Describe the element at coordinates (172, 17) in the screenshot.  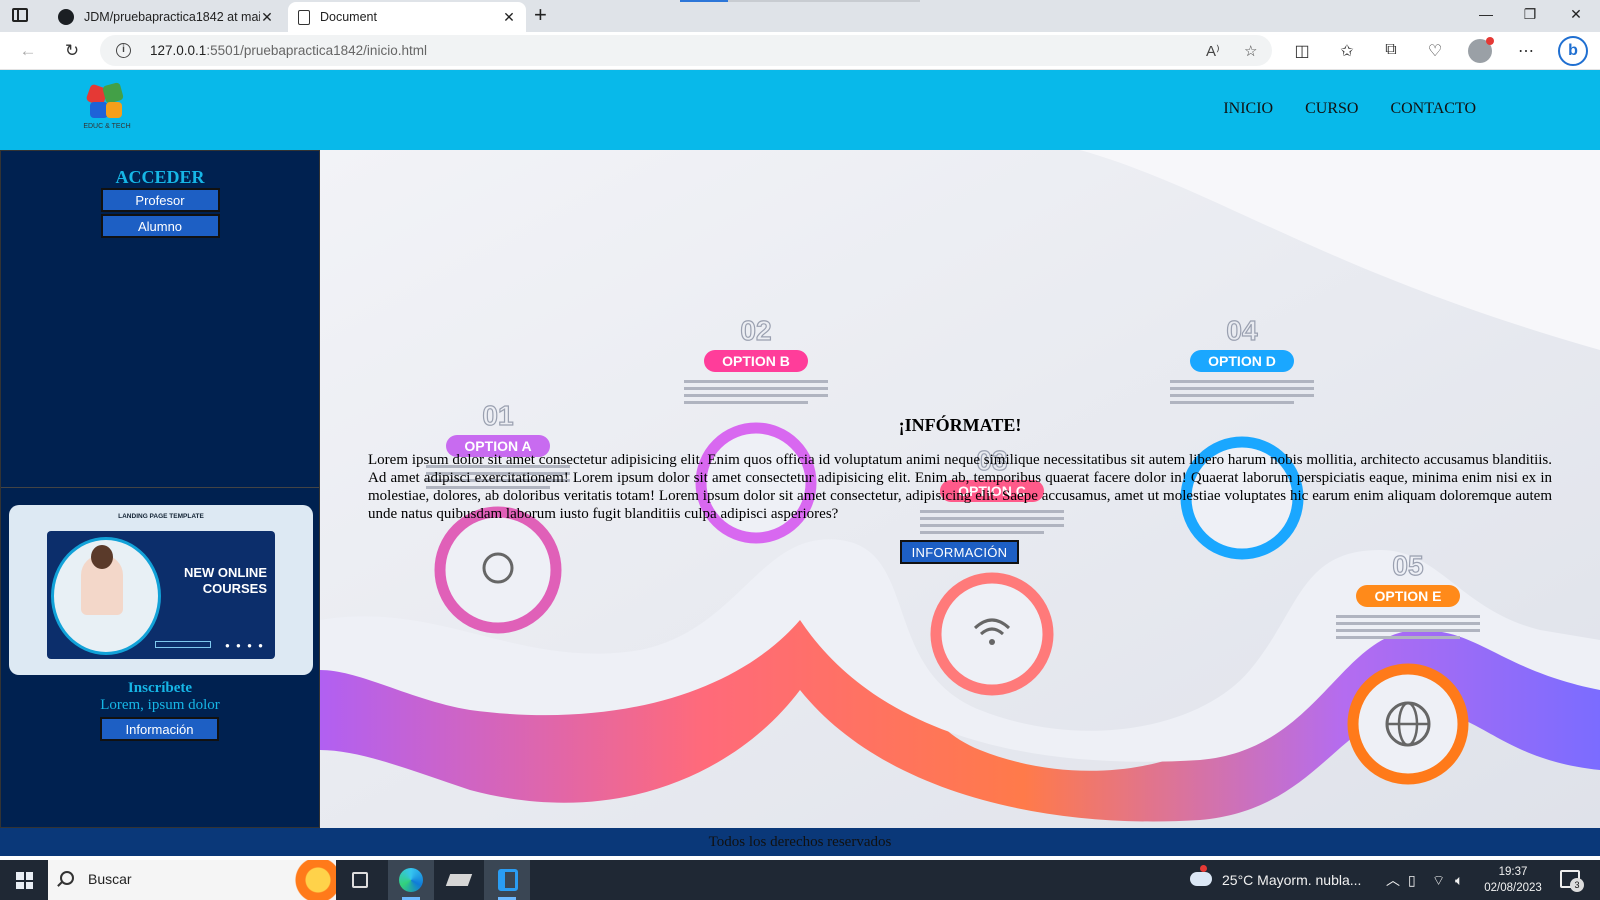
I see `tab-title: JDM/pruebapractica1842 at main` at that location.